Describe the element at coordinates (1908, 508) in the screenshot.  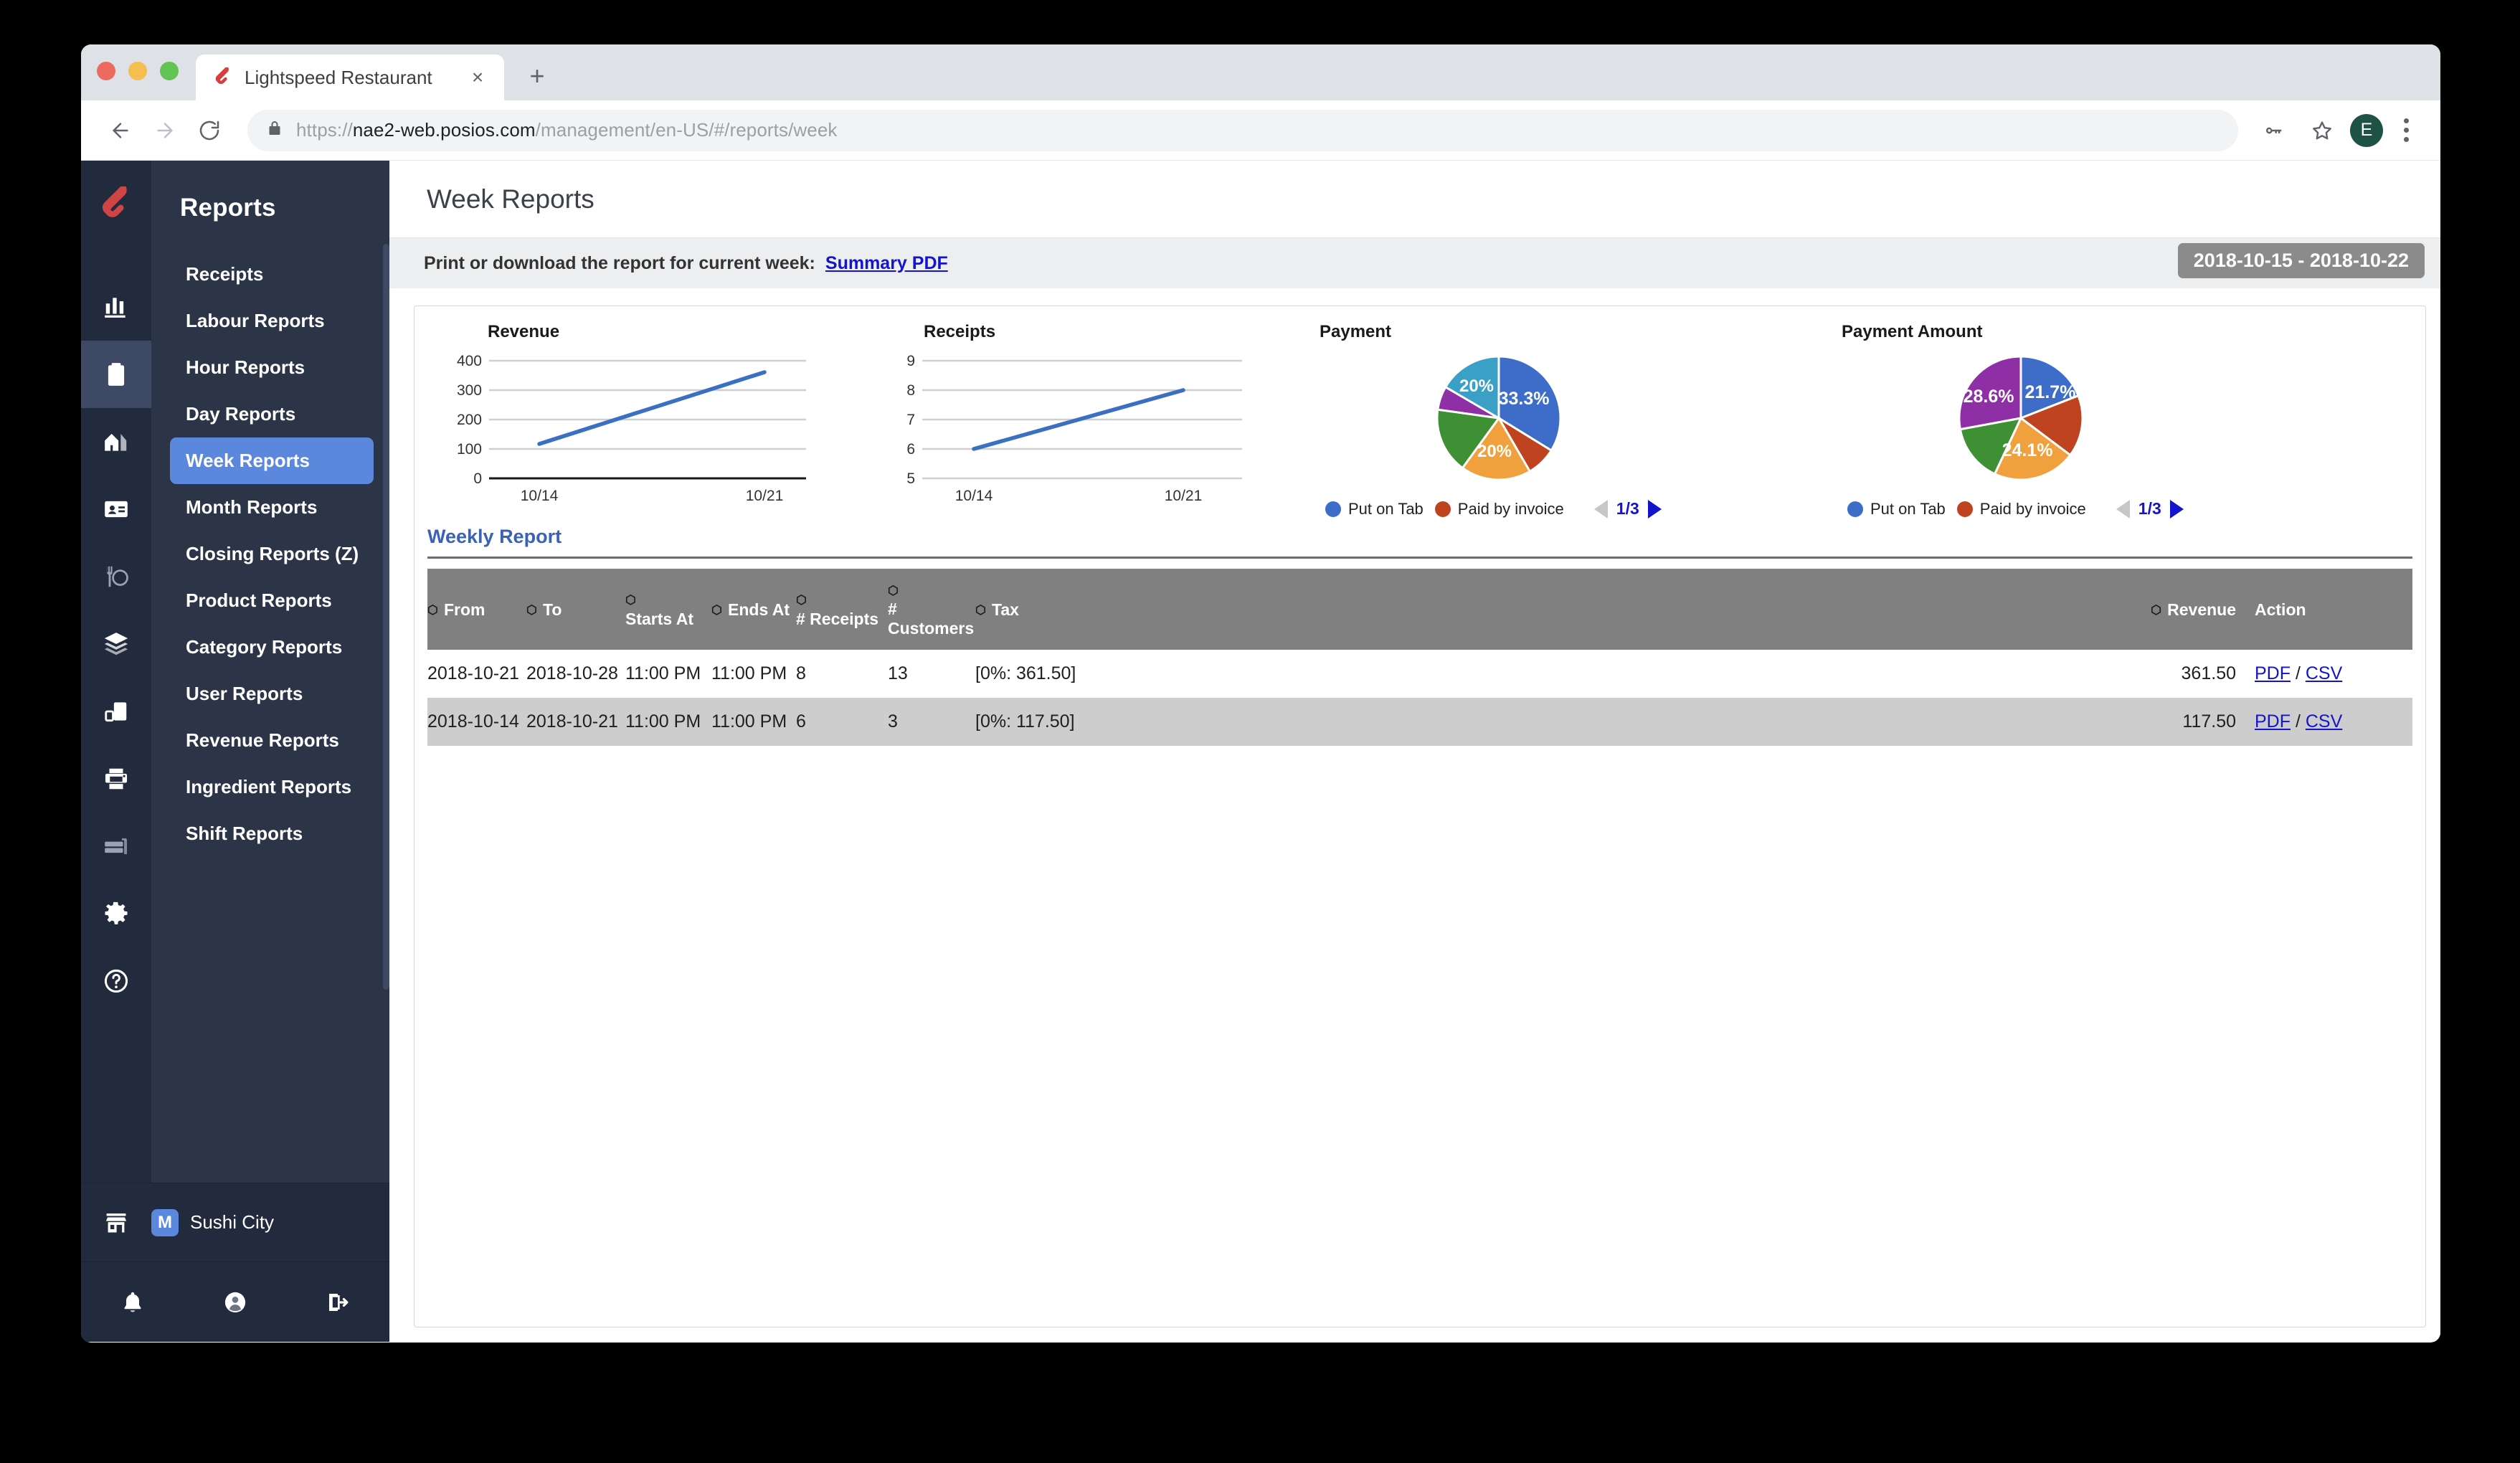
I see `legend-label-amount-put-on-tab: Put on Tab` at that location.